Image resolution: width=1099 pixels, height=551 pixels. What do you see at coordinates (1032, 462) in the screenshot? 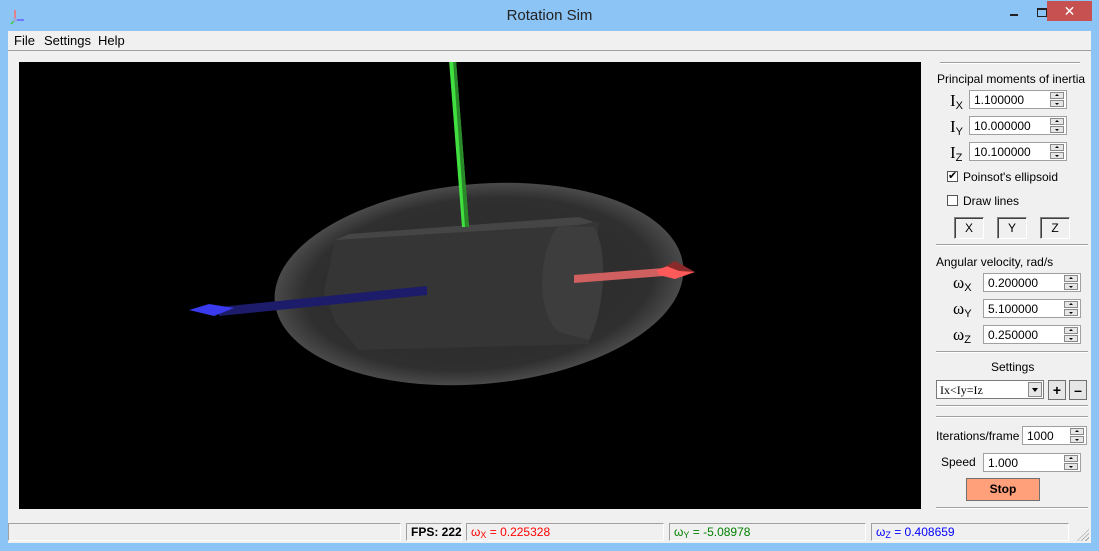
I see `speed-spinbox: 1.000` at bounding box center [1032, 462].